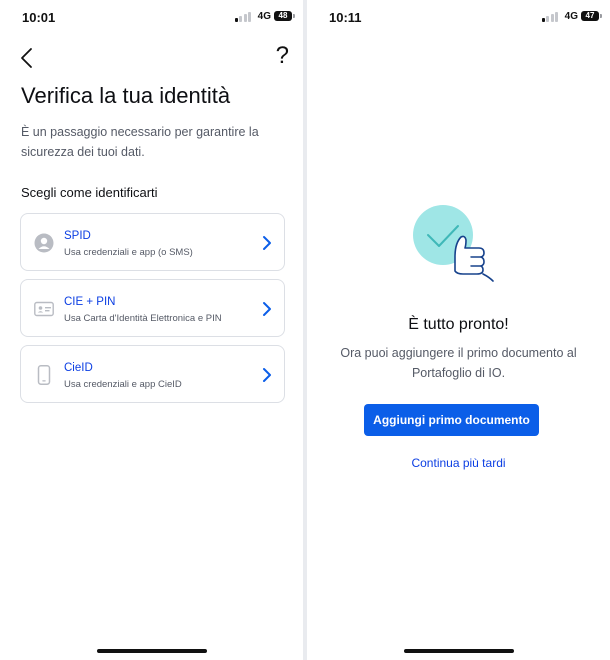 The height and width of the screenshot is (660, 610). I want to click on success-title: È tutto pronto!, so click(458, 324).